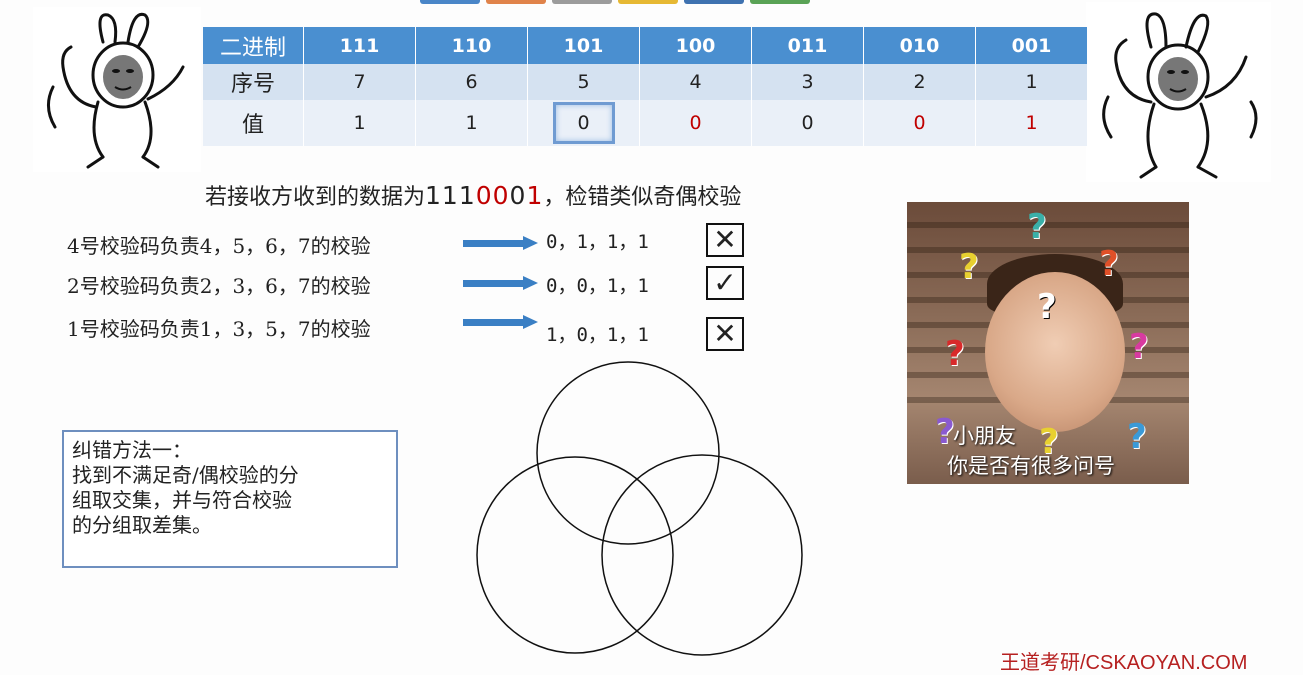 The image size is (1303, 675). What do you see at coordinates (597, 242) in the screenshot?
I see `check-values-4: 0，1，1，1` at bounding box center [597, 242].